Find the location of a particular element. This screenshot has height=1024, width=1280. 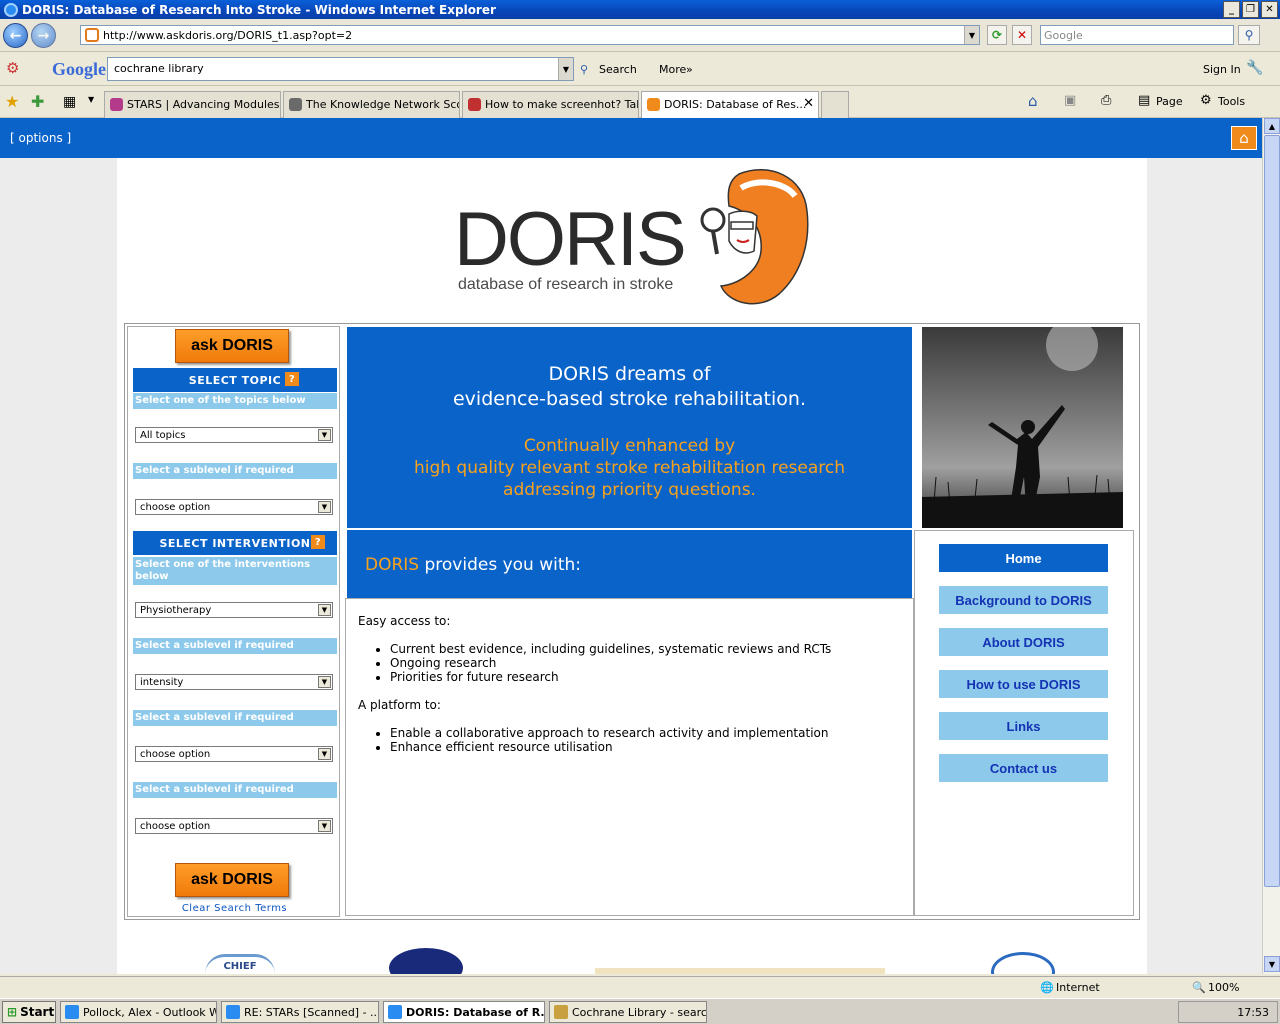

vertical-scrollbar: ▲ ▼ is located at coordinates (1271, 546).